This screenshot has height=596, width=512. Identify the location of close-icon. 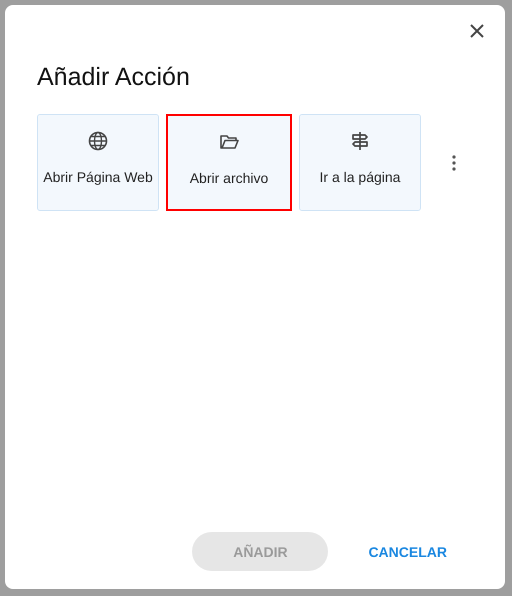
(477, 31).